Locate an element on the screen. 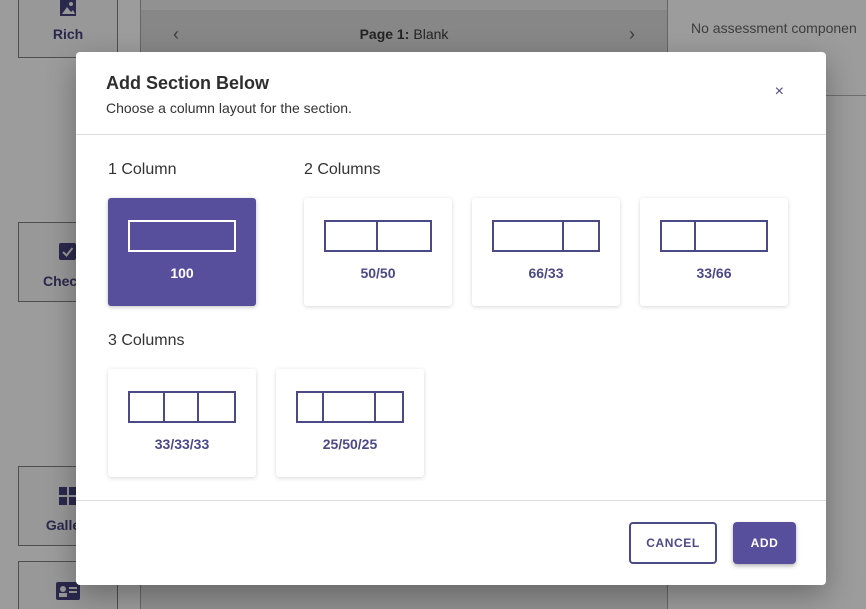 The image size is (866, 609). layout-option-66-33: 66/33 is located at coordinates (546, 252).